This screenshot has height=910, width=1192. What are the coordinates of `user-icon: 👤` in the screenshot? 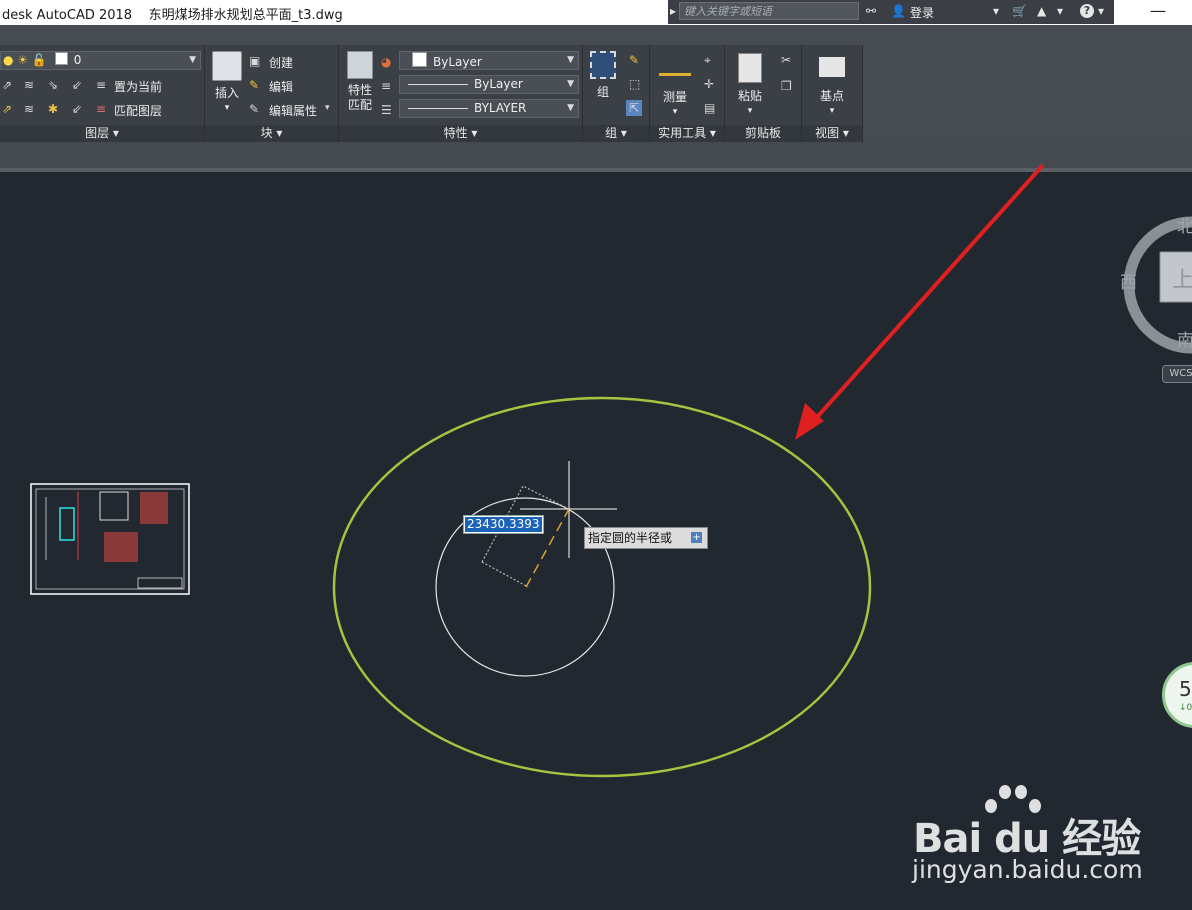 It's located at (898, 11).